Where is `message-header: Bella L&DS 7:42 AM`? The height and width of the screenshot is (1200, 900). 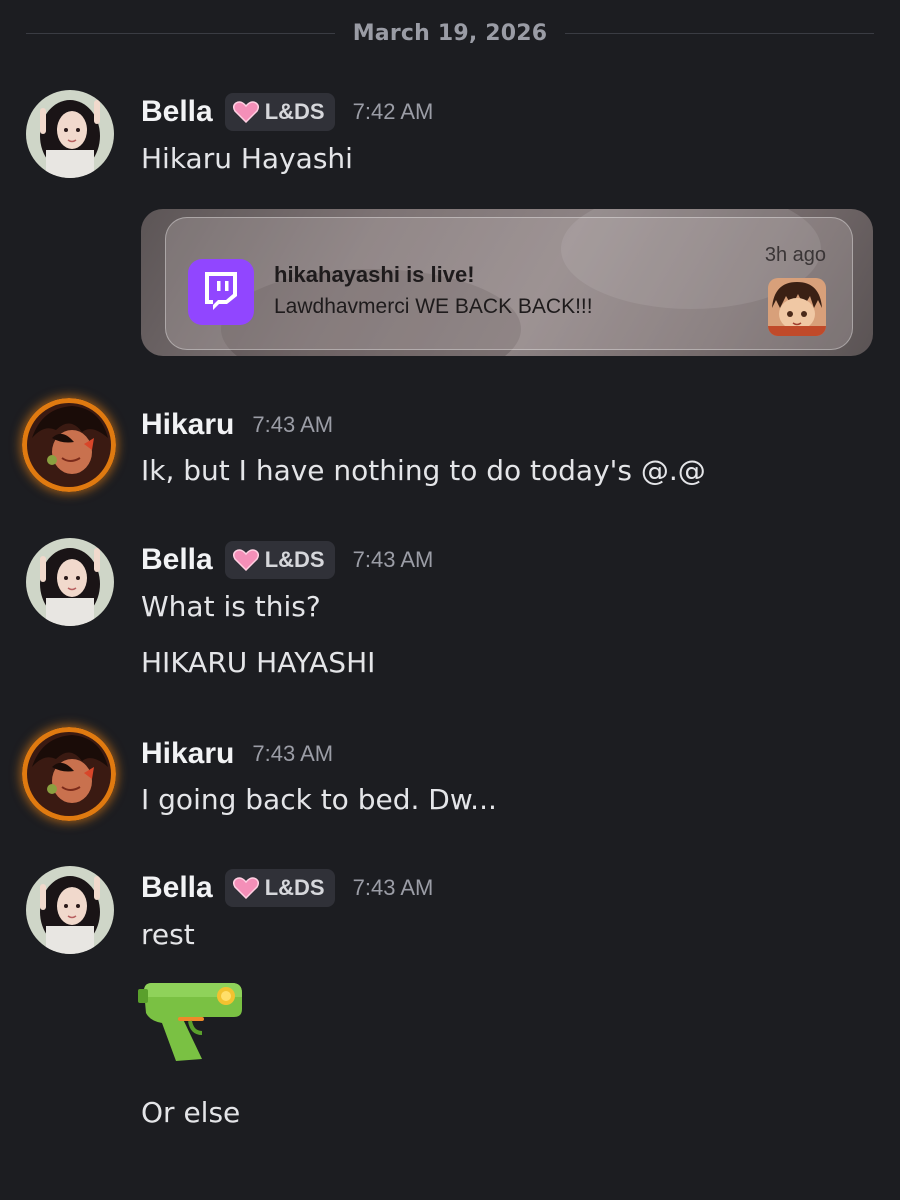 message-header: Bella L&DS 7:42 AM is located at coordinates (287, 112).